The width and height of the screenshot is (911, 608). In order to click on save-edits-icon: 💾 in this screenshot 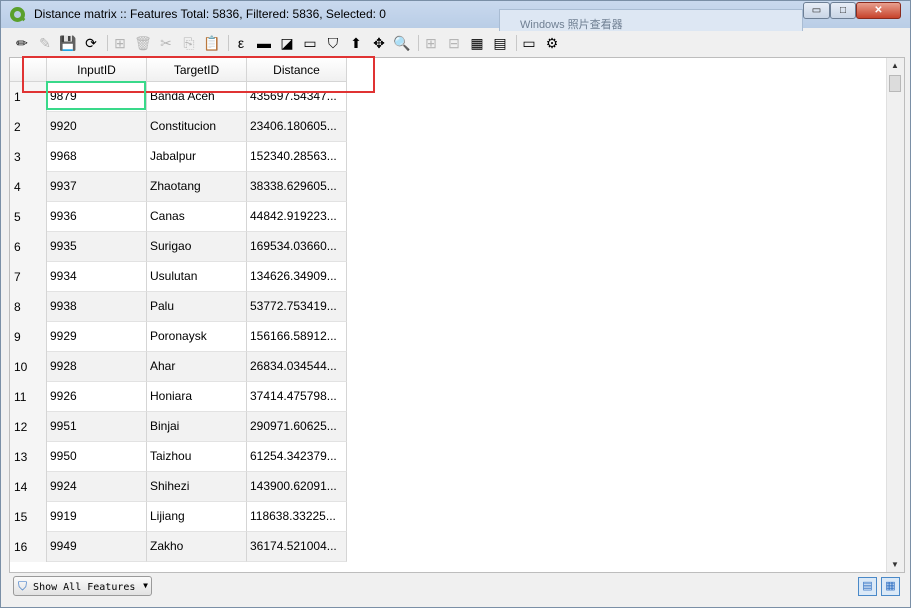, I will do `click(68, 43)`.